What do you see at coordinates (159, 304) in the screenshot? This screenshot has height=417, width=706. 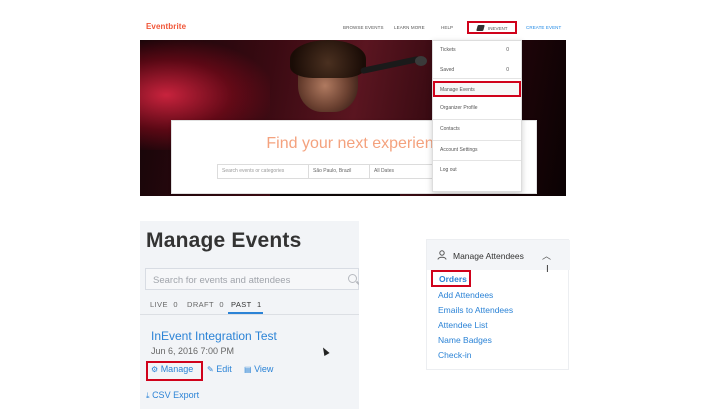 I see `tab-label: LIVE` at bounding box center [159, 304].